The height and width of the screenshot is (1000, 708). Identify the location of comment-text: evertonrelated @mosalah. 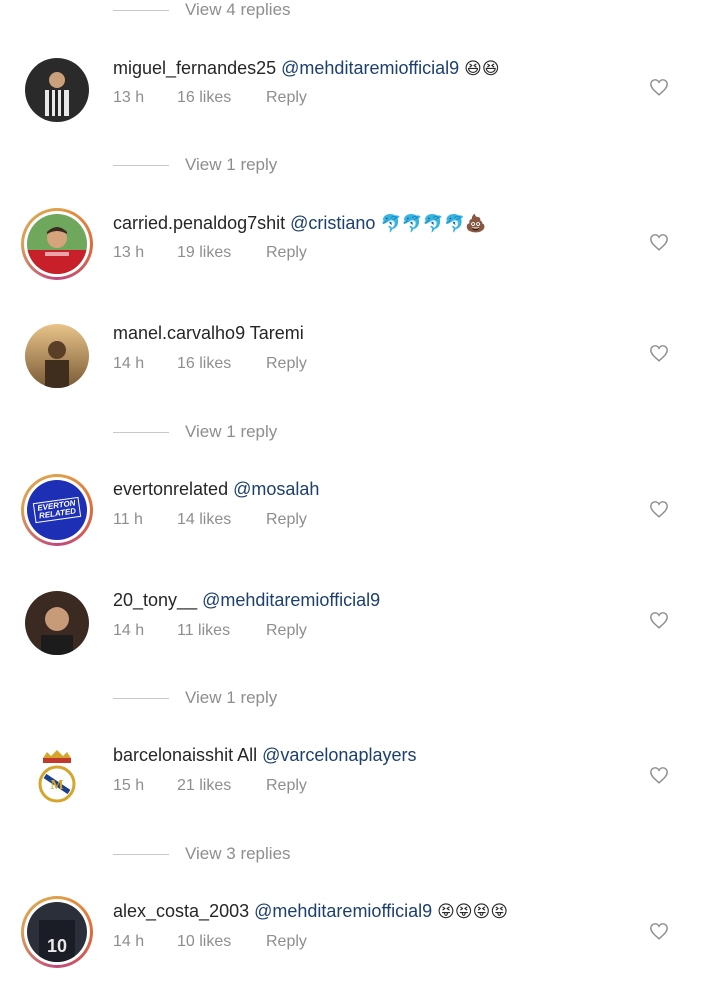
(216, 489).